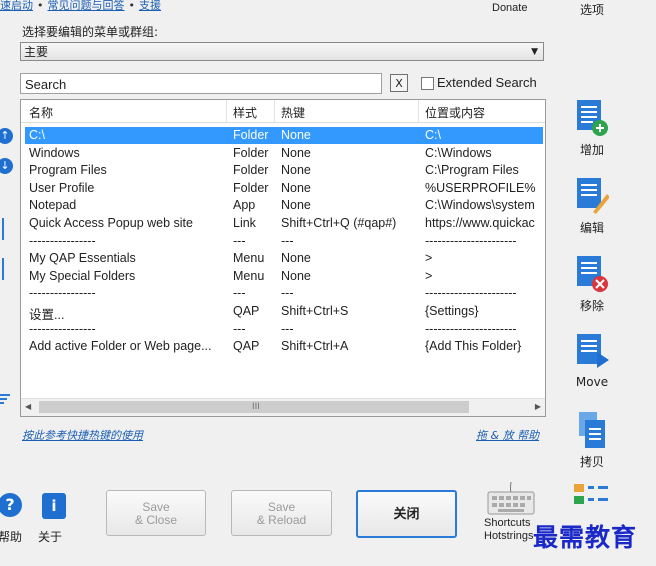 This screenshot has height=566, width=656. Describe the element at coordinates (592, 284) in the screenshot. I see `remove-button: 移除` at that location.